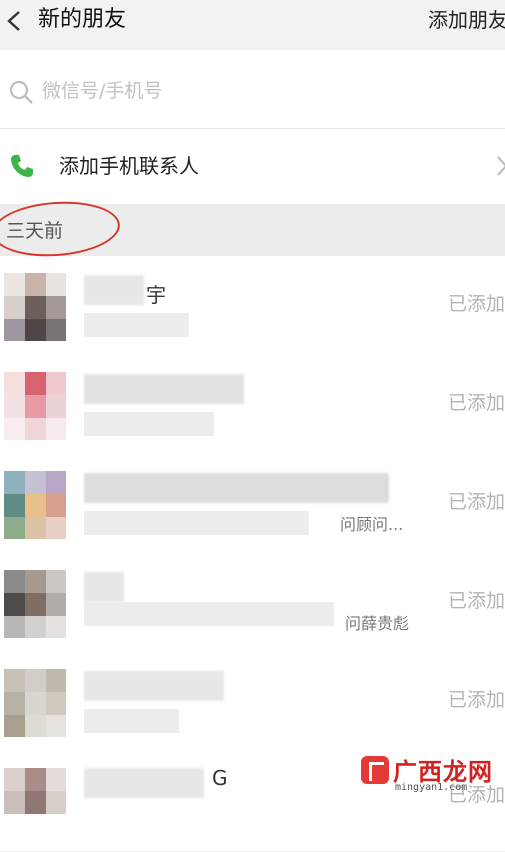 Image resolution: width=505 pixels, height=852 pixels. Describe the element at coordinates (35, 231) in the screenshot. I see `section-label: 三天前` at that location.